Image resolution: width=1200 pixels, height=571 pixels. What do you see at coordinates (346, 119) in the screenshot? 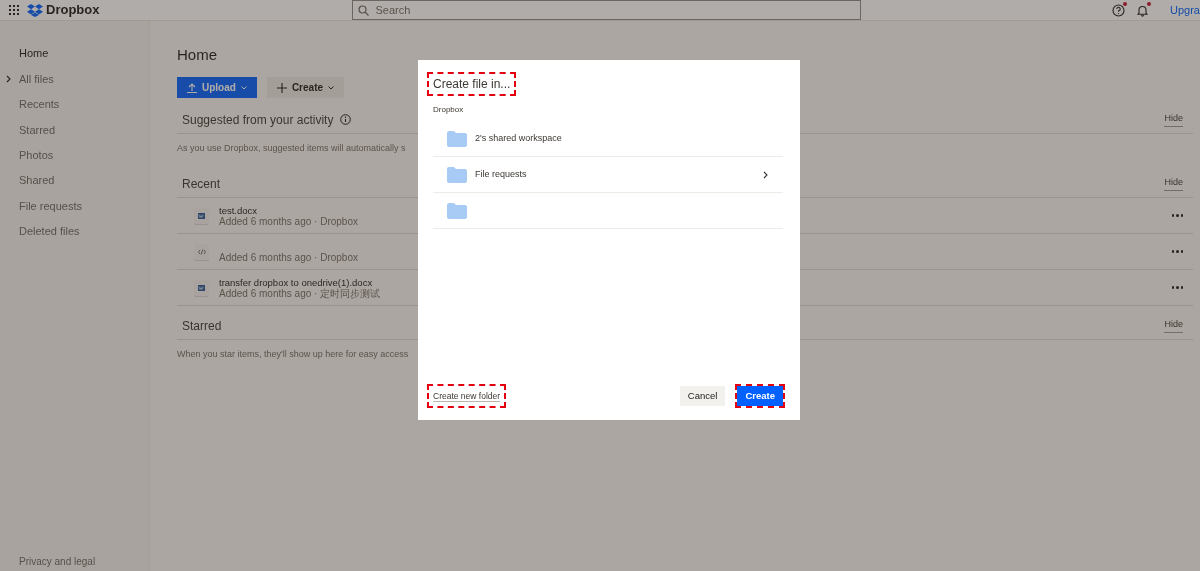
I see `info-icon` at bounding box center [346, 119].